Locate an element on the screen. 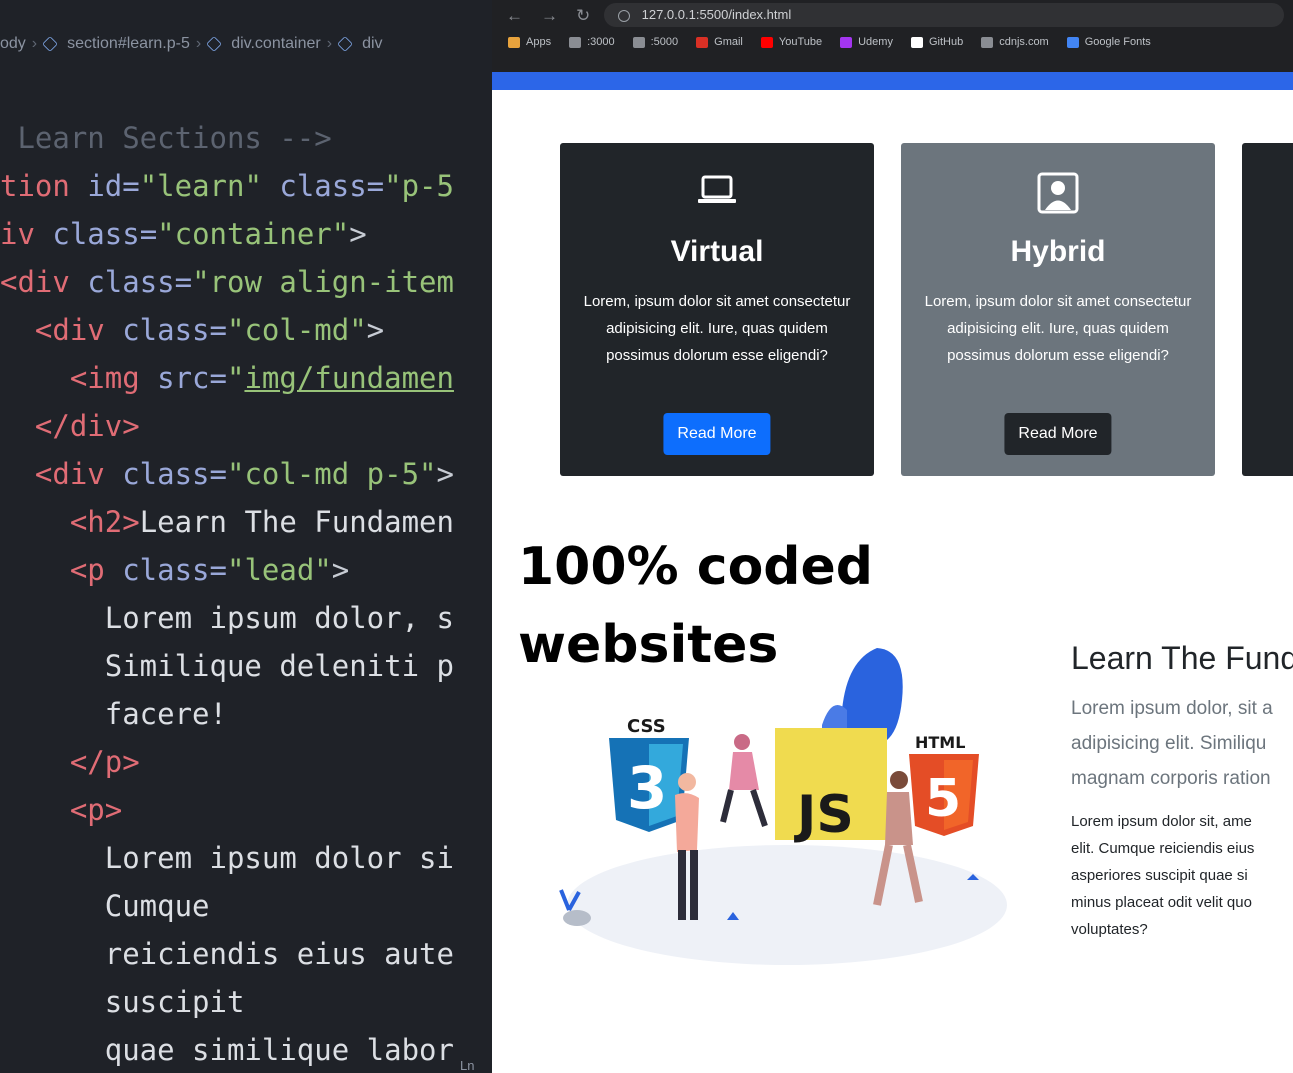 The image size is (1293, 1073). forward-icon: → is located at coordinates (549, 16).